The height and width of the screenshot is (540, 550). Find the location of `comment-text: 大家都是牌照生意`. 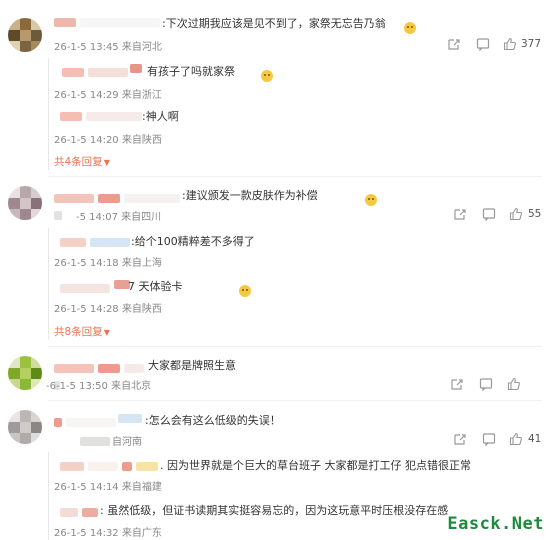

comment-text: 大家都是牌照生意 is located at coordinates (192, 365).